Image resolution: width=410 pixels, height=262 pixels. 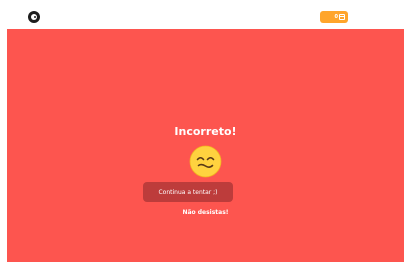 I want to click on app-logo-icon, so click(x=34, y=17).